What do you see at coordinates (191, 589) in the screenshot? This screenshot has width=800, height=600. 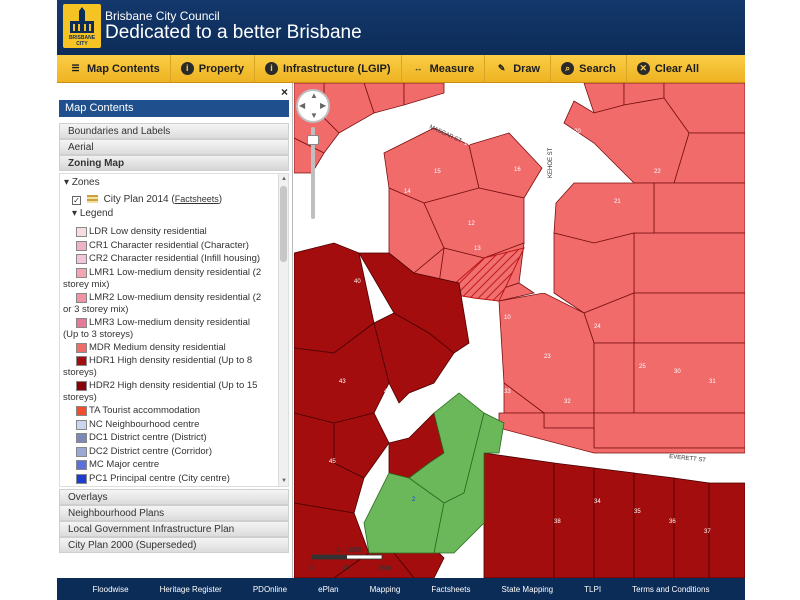 I see `footer-link-heritage-register: Heritage Register` at bounding box center [191, 589].